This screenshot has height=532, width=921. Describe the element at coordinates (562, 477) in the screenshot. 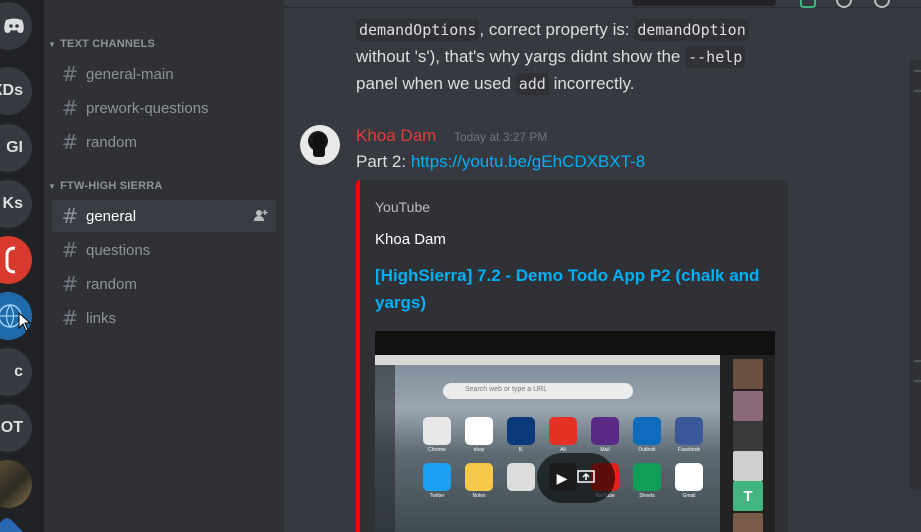

I see `play-icon: ▶` at that location.